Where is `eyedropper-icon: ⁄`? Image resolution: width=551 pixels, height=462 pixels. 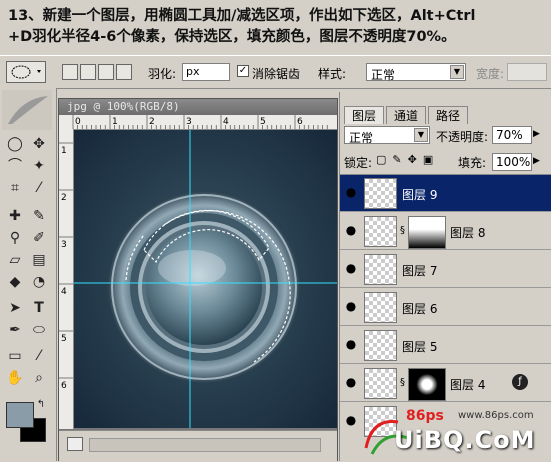 eyedropper-icon: ⁄ is located at coordinates (39, 356).